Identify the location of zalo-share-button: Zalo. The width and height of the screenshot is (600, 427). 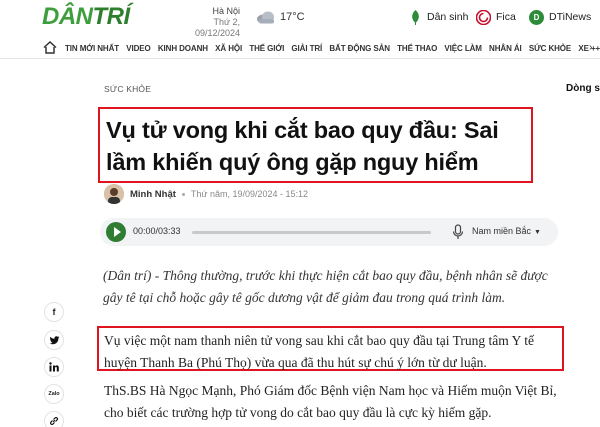
(54, 394).